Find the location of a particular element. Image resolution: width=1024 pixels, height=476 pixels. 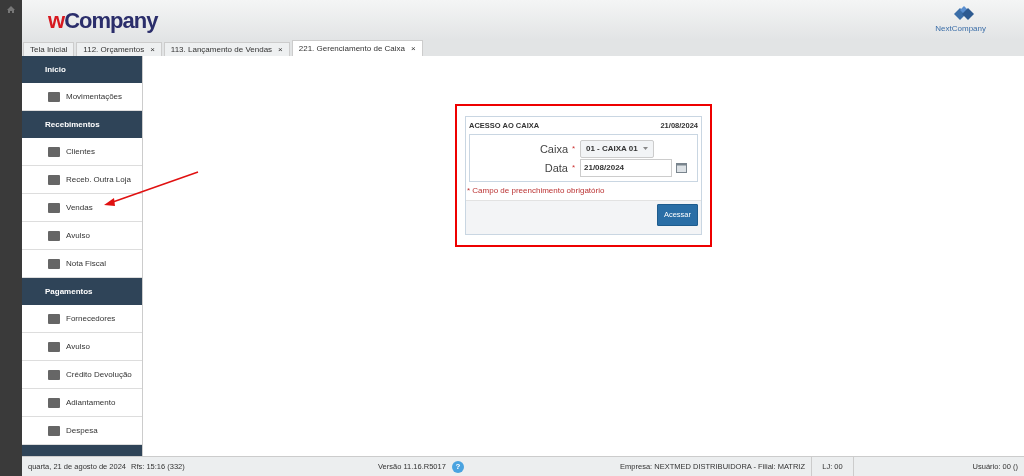

calendar-icon is located at coordinates (681, 168).